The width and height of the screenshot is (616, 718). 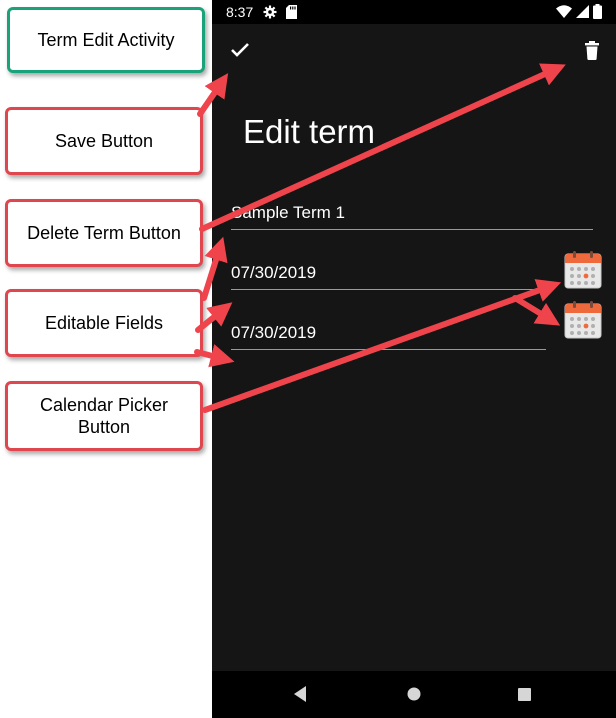 I want to click on callout-save-button: Save Button, so click(x=104, y=141).